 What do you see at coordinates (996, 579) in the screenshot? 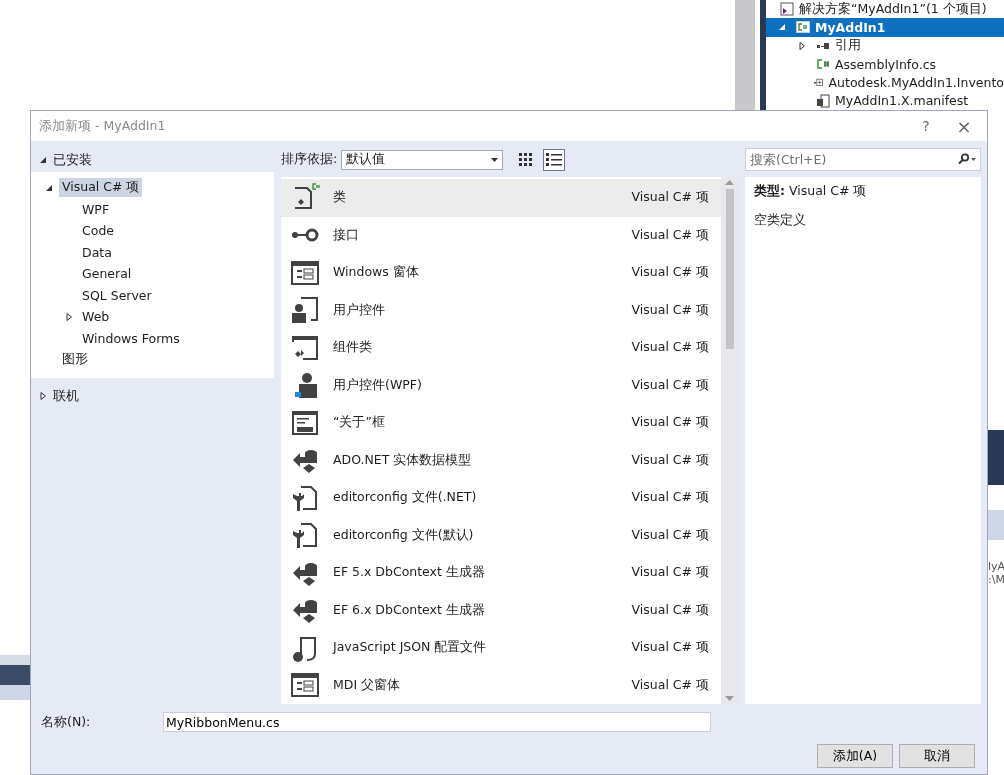
I see `background-text: :\M` at bounding box center [996, 579].